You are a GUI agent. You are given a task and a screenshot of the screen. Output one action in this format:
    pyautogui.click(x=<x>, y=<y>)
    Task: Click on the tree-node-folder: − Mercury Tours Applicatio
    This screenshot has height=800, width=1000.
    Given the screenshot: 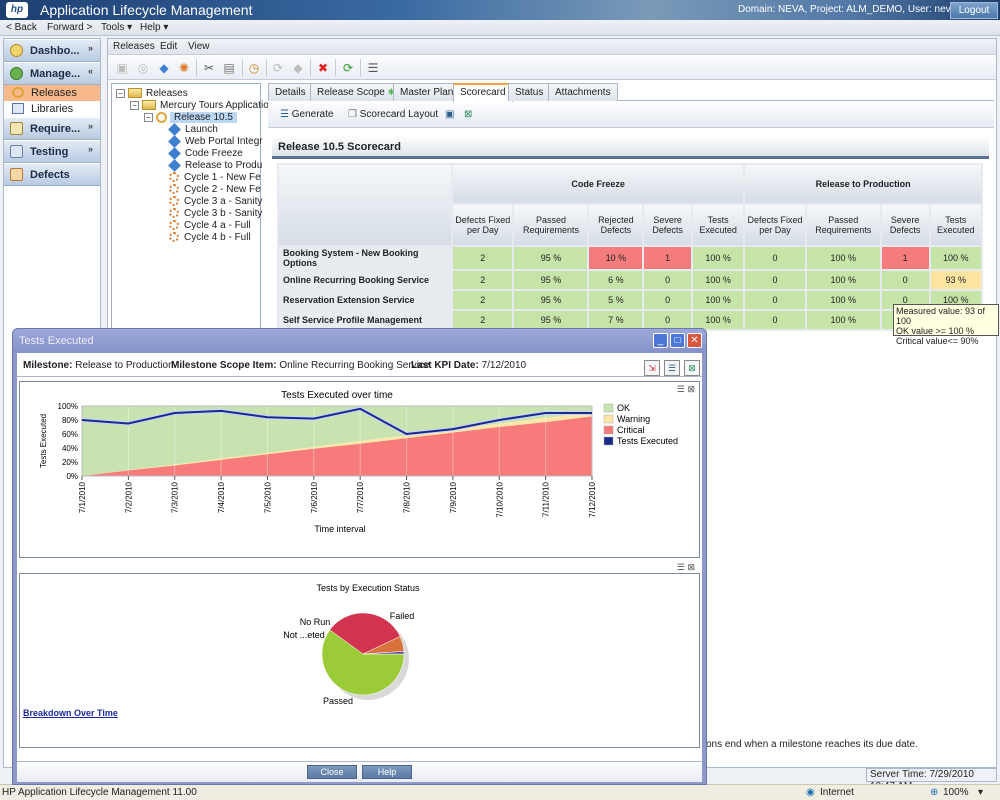 What is the action you would take?
    pyautogui.click(x=199, y=105)
    